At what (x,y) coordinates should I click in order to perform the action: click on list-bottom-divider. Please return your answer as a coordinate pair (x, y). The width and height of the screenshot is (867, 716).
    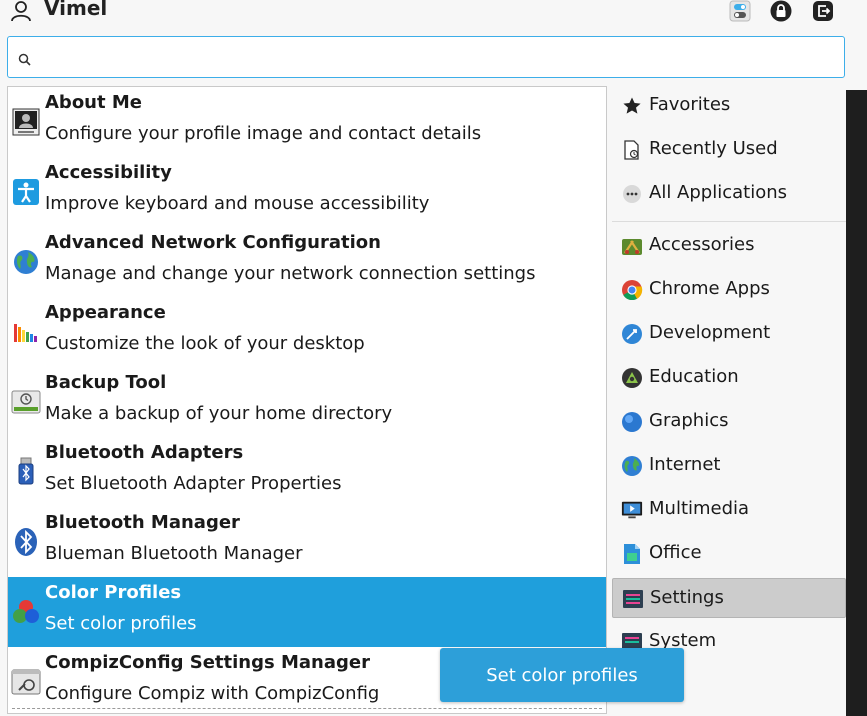
    Looking at the image, I should click on (307, 708).